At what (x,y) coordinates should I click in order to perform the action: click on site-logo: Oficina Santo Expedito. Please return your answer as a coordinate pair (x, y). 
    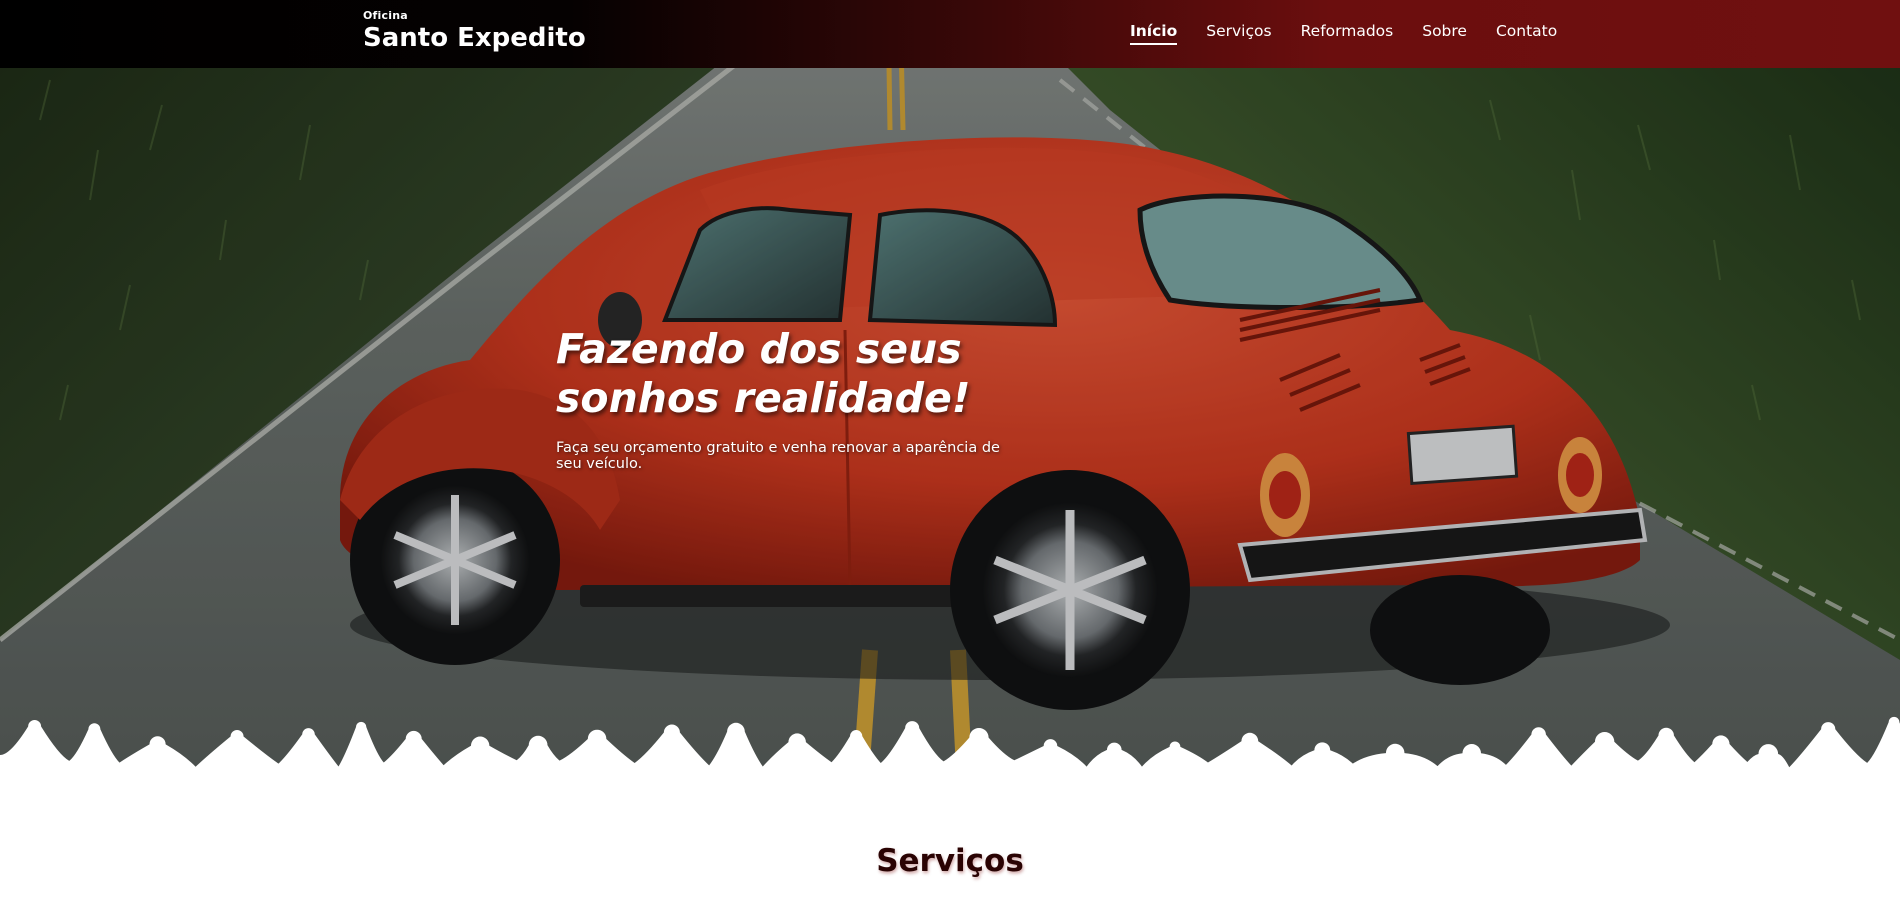
    Looking at the image, I should click on (474, 31).